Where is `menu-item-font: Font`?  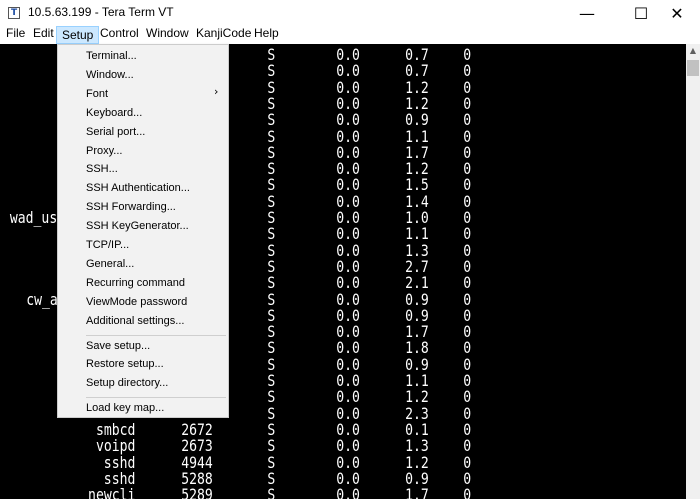
menu-item-font: Font is located at coordinates (97, 94).